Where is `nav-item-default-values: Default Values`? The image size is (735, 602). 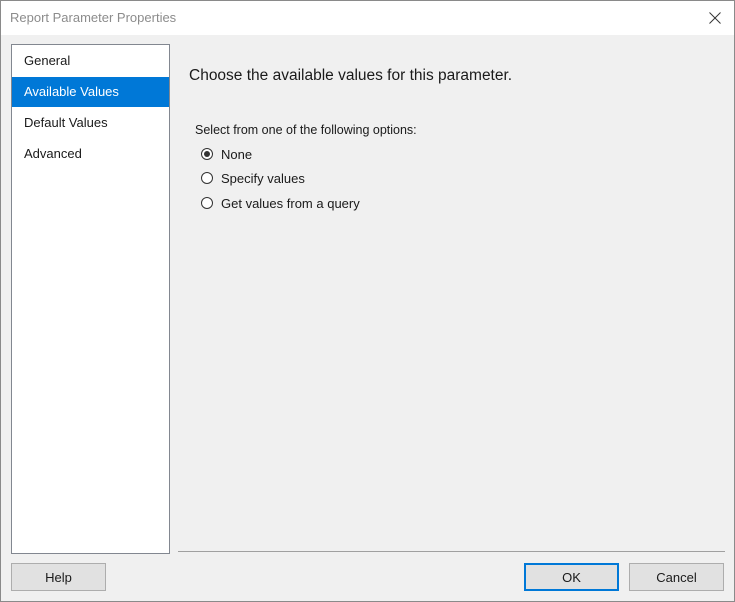 nav-item-default-values: Default Values is located at coordinates (90, 123).